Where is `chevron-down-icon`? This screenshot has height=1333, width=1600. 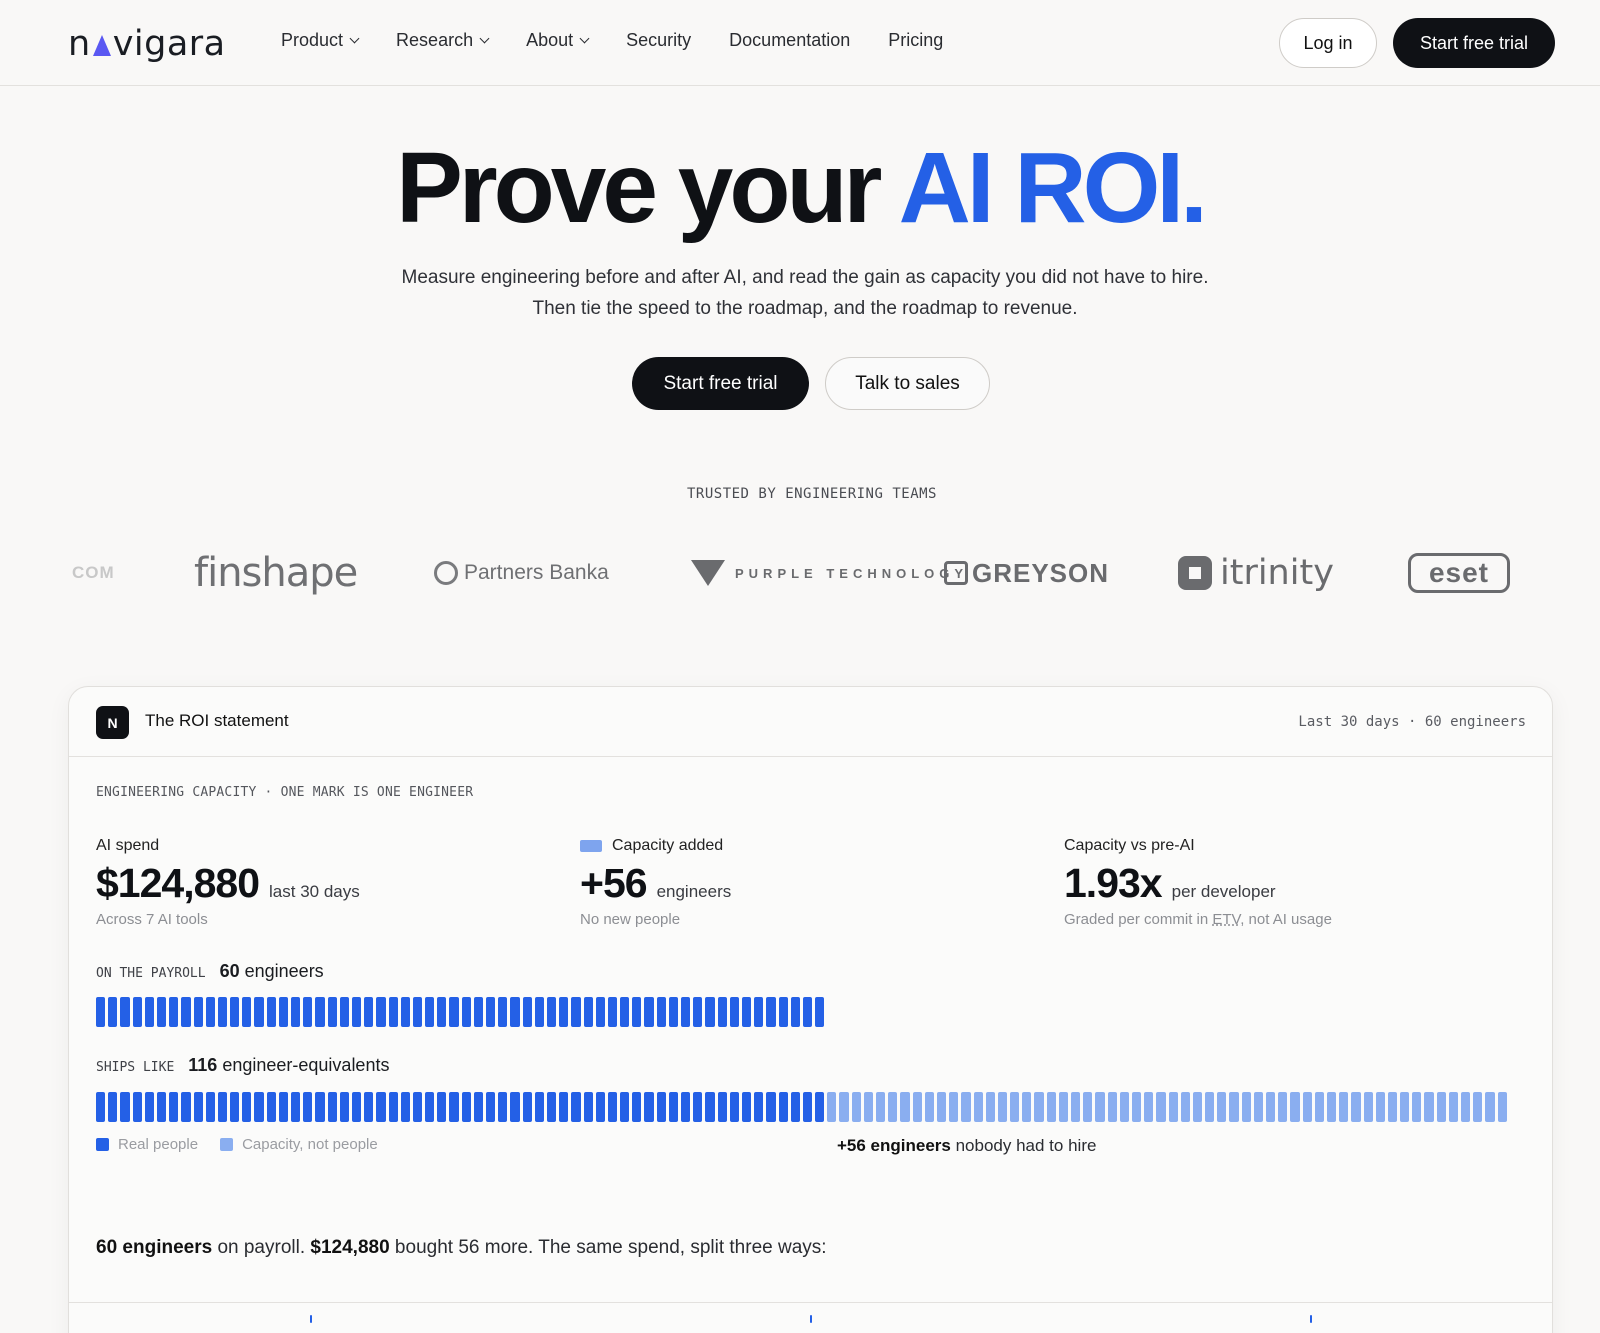 chevron-down-icon is located at coordinates (354, 38).